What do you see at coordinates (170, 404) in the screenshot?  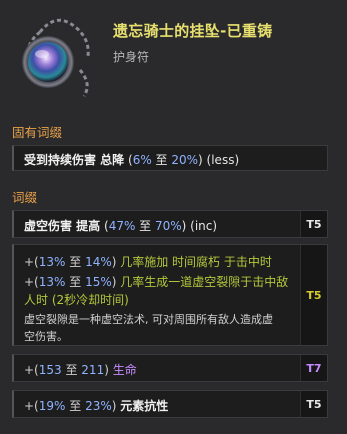 I see `affix-row-4: +(19% 至 23%) 元素抗性 T5` at bounding box center [170, 404].